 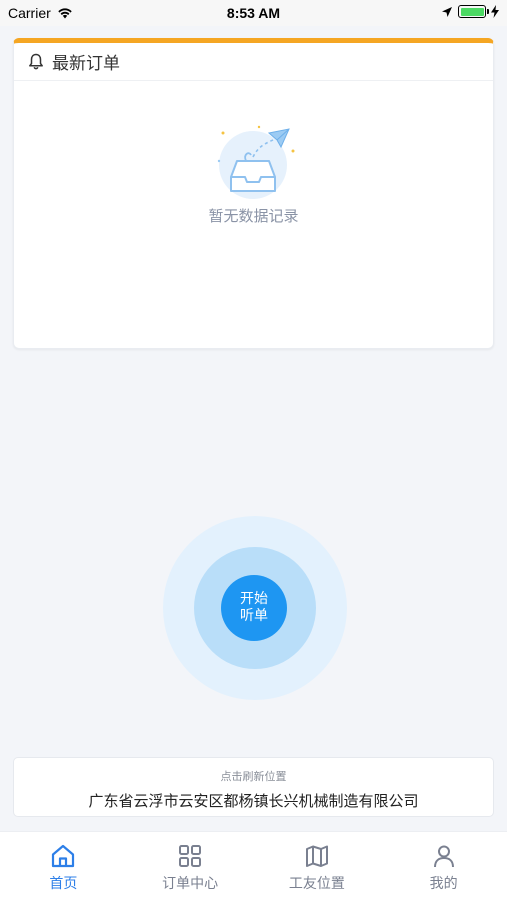 I want to click on tab-order-center: 订单中心, so click(x=190, y=866).